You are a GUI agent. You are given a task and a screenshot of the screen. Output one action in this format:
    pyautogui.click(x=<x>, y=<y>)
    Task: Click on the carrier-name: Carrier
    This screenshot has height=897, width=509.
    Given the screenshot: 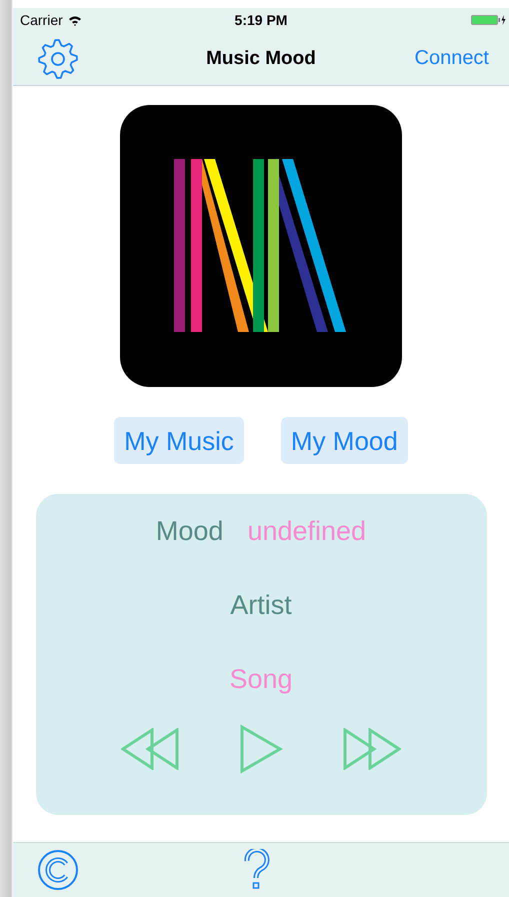 What is the action you would take?
    pyautogui.click(x=41, y=20)
    